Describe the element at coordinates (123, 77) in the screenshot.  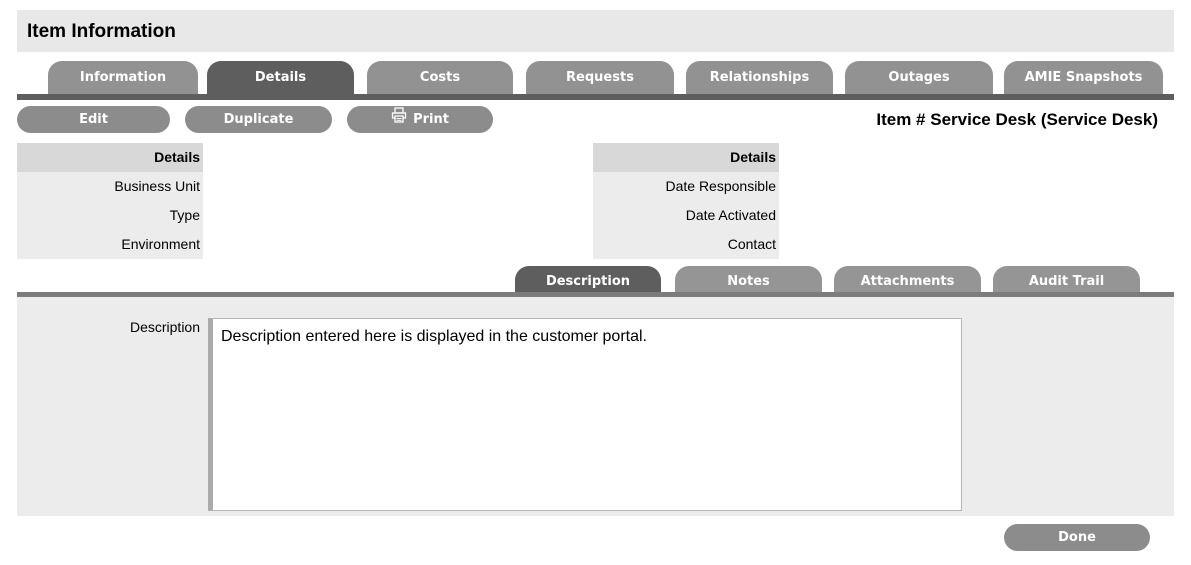
I see `tab-information: Information` at that location.